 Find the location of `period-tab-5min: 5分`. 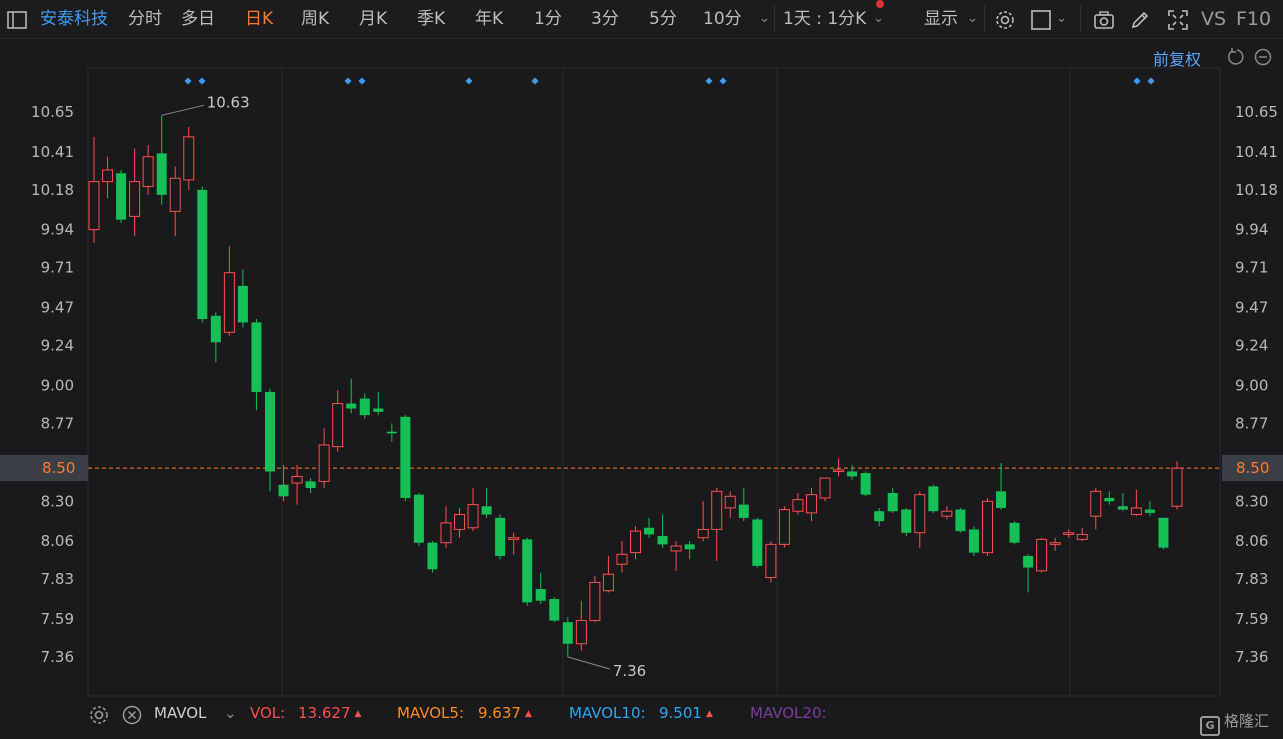

period-tab-5min: 5分 is located at coordinates (663, 19).